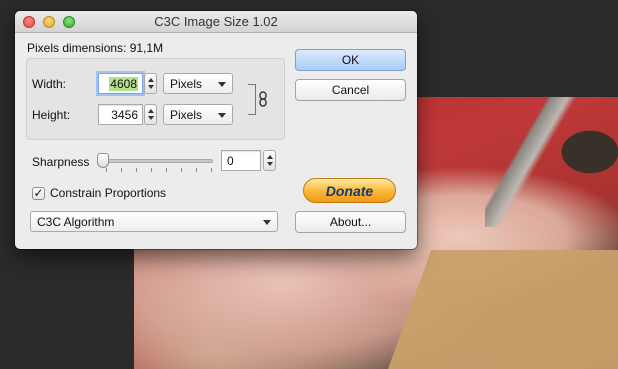 Image resolution: width=618 pixels, height=369 pixels. I want to click on constrain-proportions-checkbox: ✓, so click(38, 193).